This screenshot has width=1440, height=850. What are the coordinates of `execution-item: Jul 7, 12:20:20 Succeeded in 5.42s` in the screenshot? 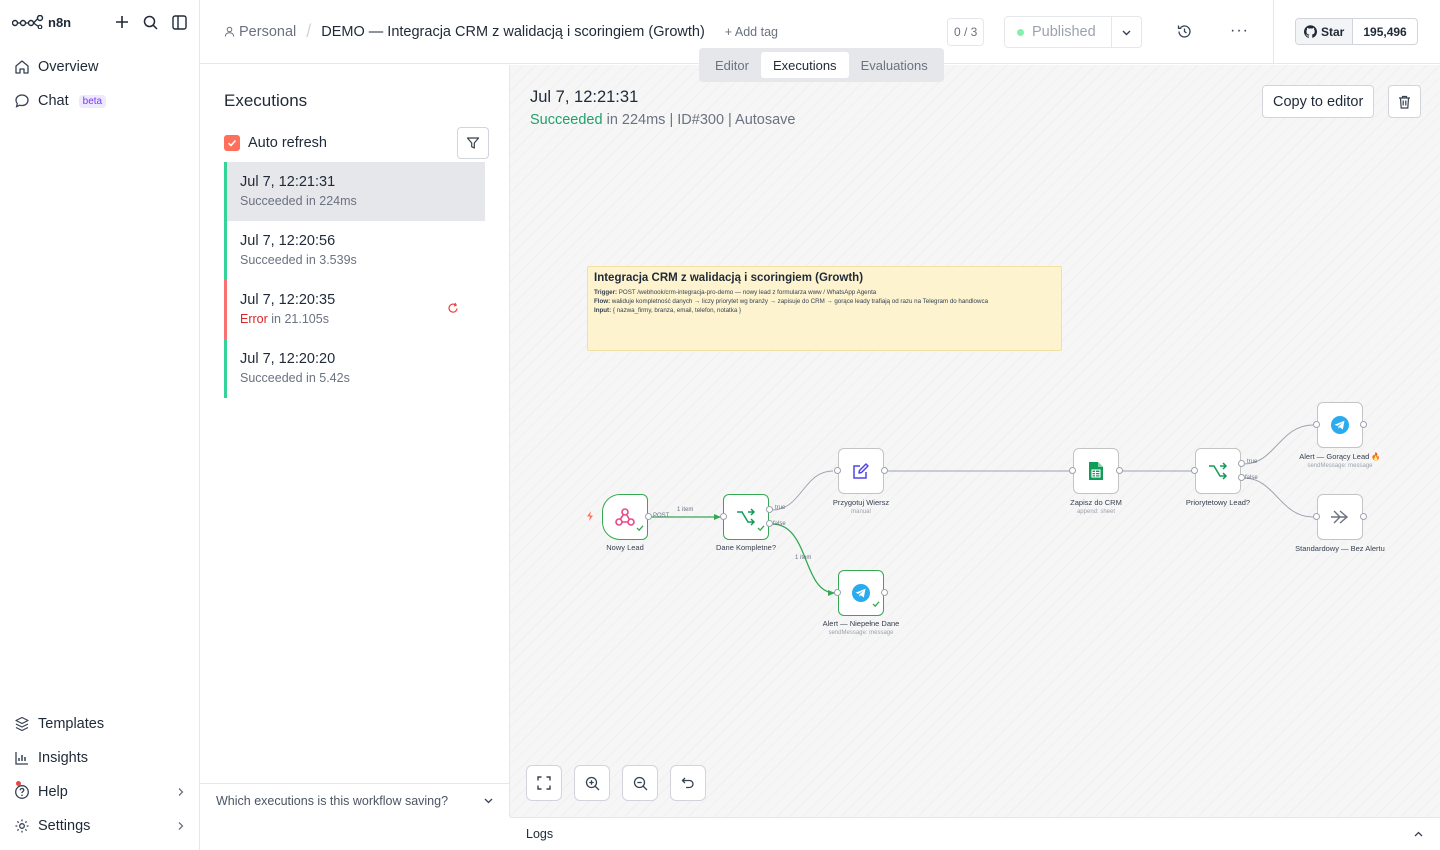 It's located at (354, 368).